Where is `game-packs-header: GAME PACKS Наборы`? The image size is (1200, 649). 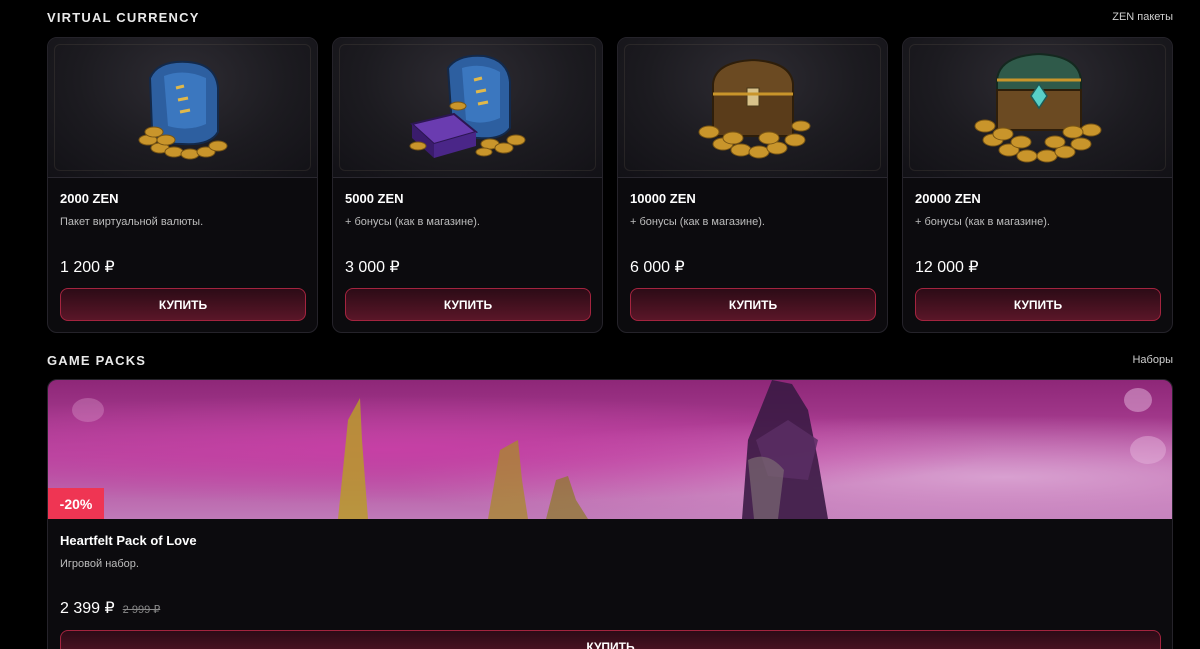 game-packs-header: GAME PACKS Наборы is located at coordinates (610, 360).